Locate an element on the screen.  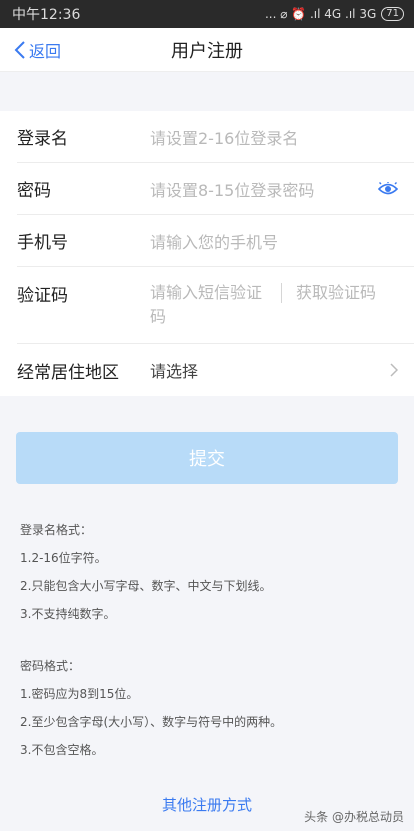
divider is located at coordinates (281, 293).